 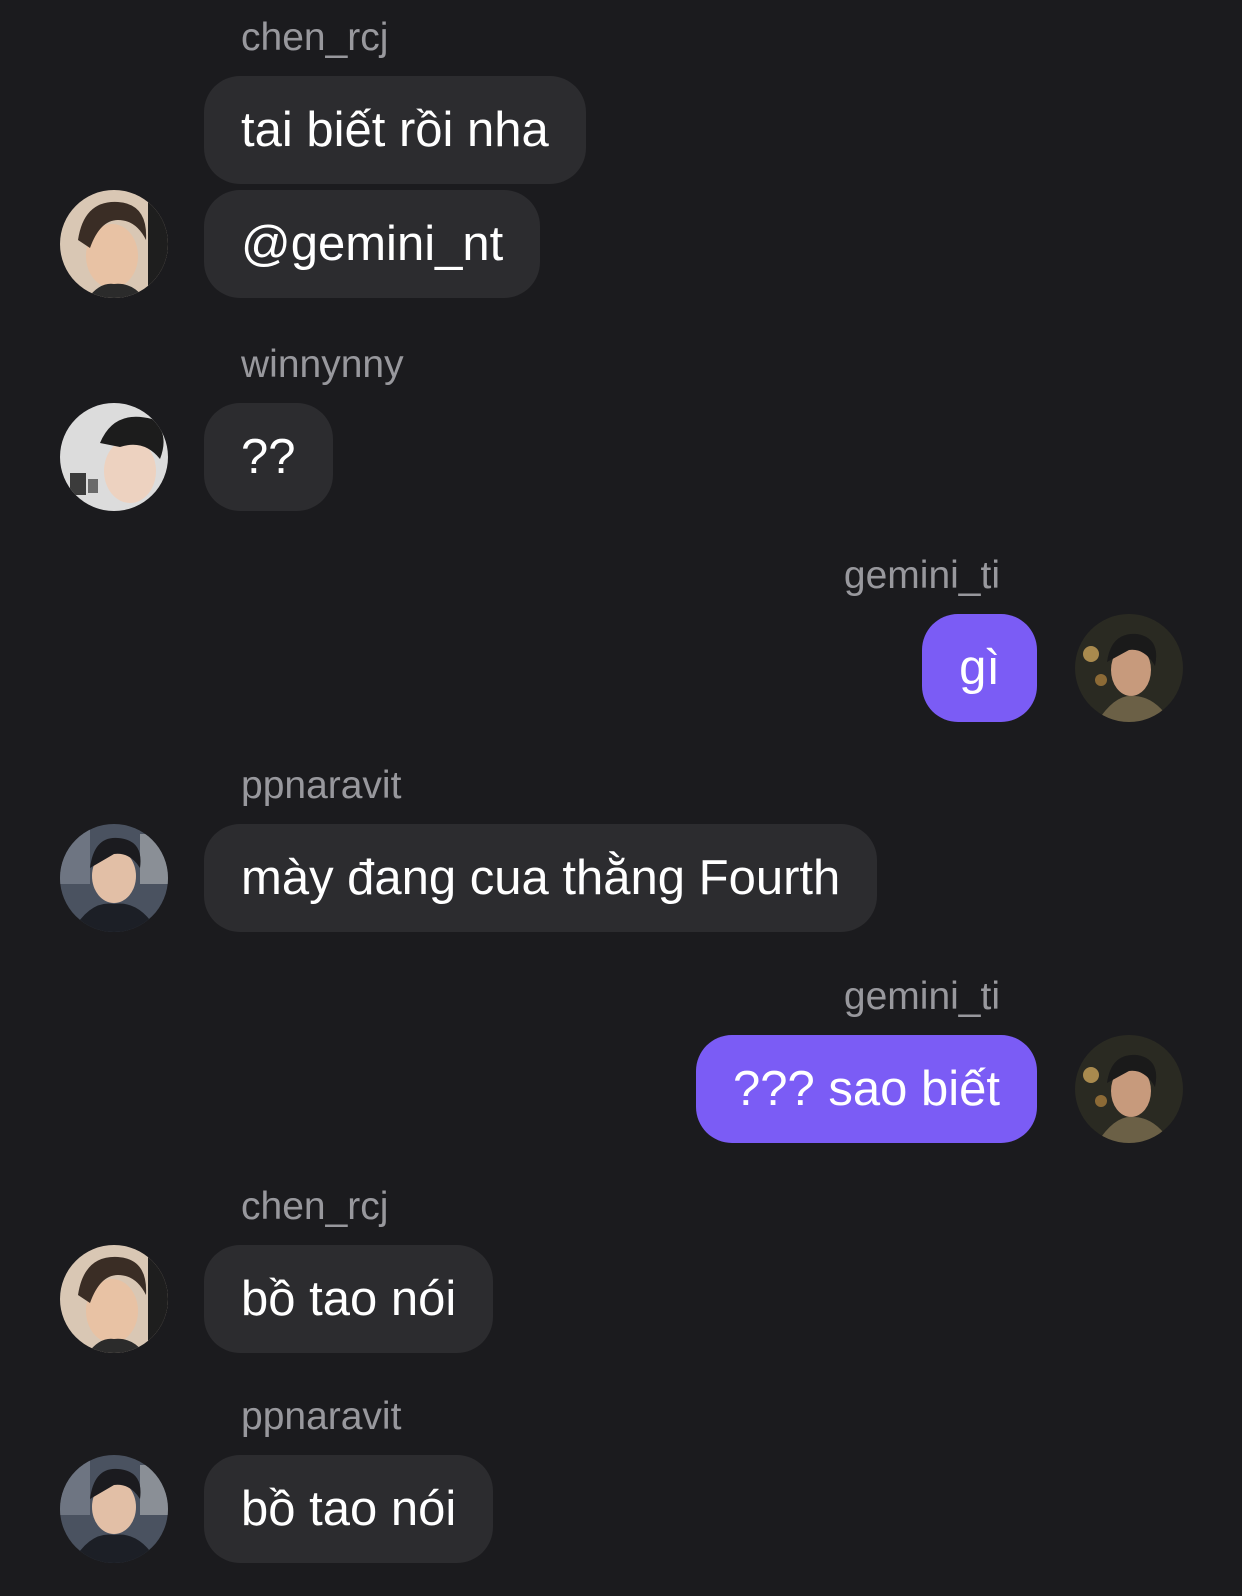 I want to click on message-bubble: mày đang cua thằng Fourth, so click(x=541, y=878).